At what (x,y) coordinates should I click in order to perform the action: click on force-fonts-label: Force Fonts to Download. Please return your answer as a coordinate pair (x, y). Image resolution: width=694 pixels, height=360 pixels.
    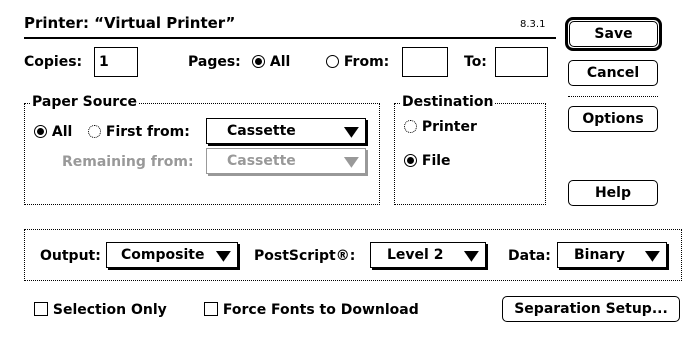
    Looking at the image, I should click on (320, 310).